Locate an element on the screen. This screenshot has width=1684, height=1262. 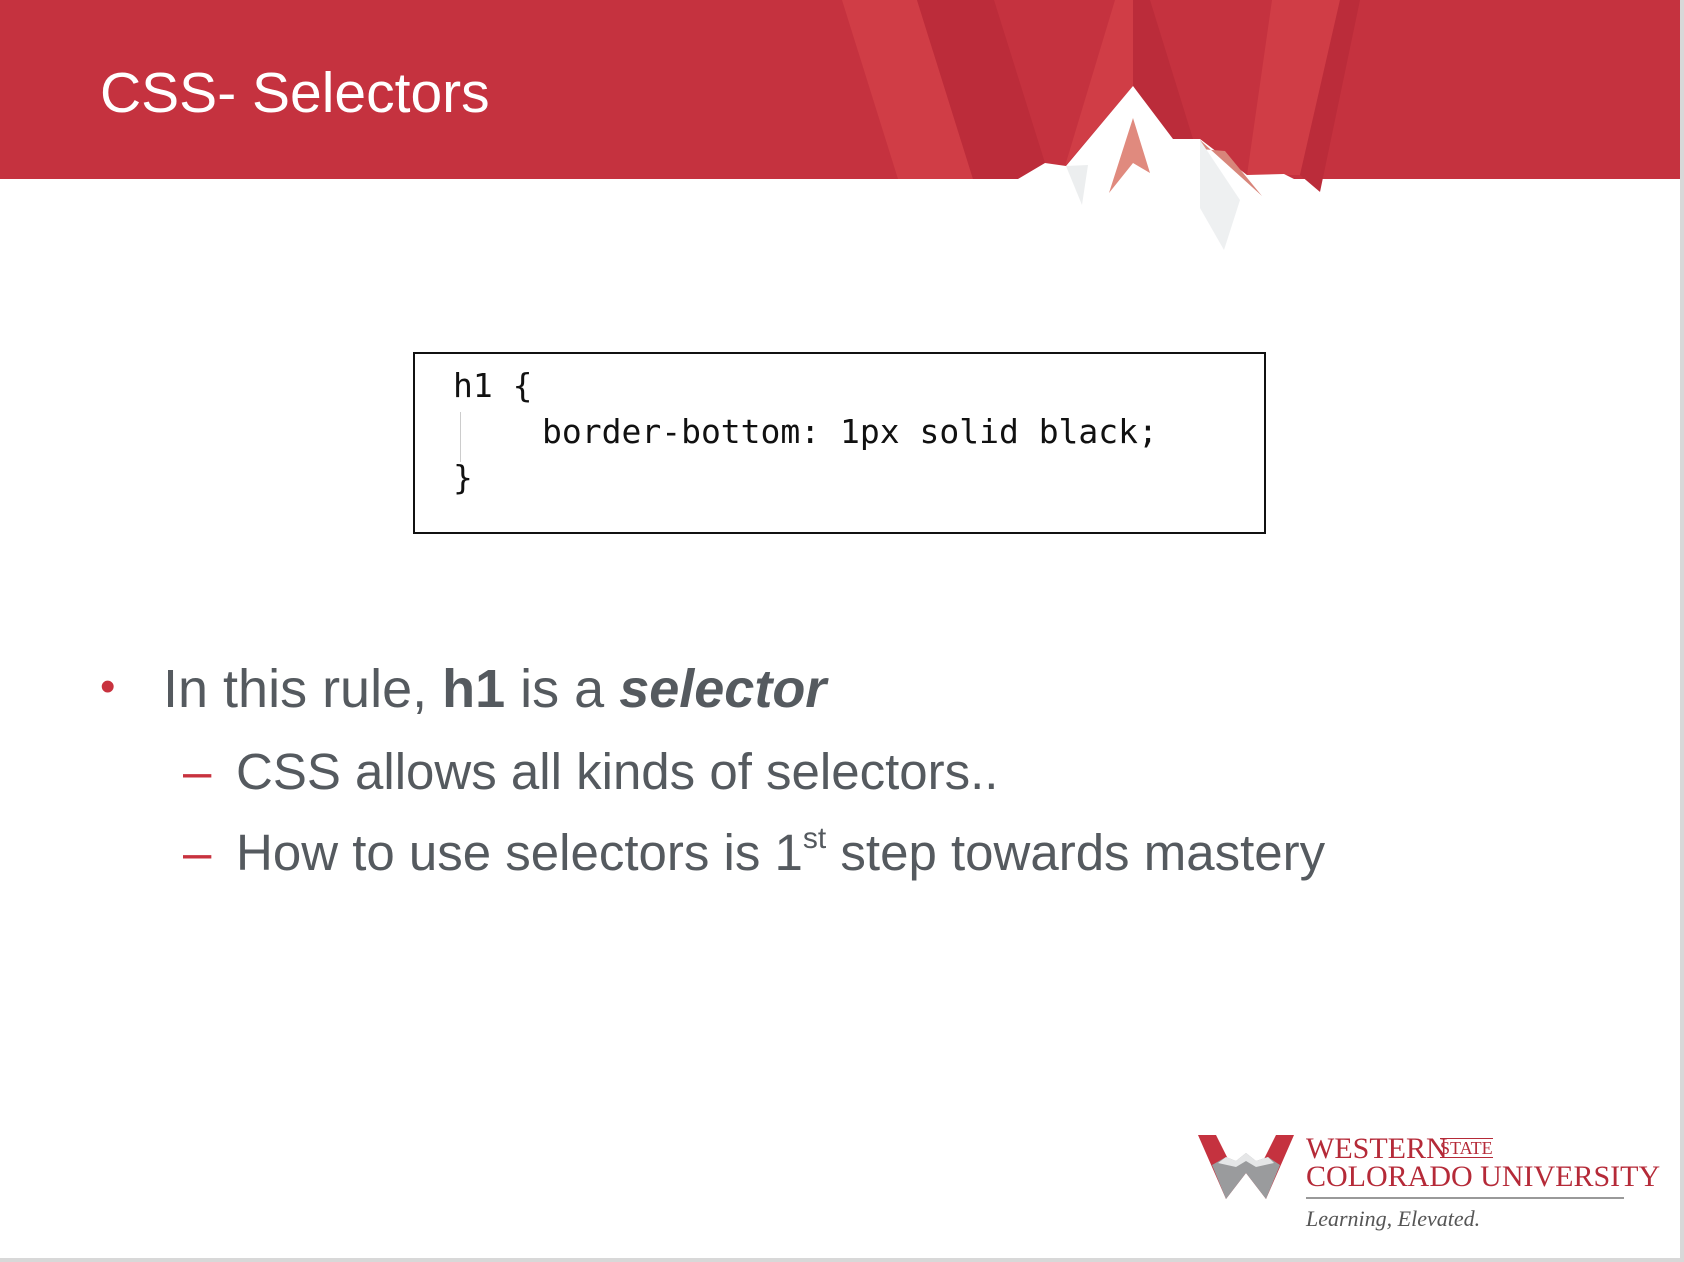
bullet-bold-italic: selector is located at coordinates (723, 689).